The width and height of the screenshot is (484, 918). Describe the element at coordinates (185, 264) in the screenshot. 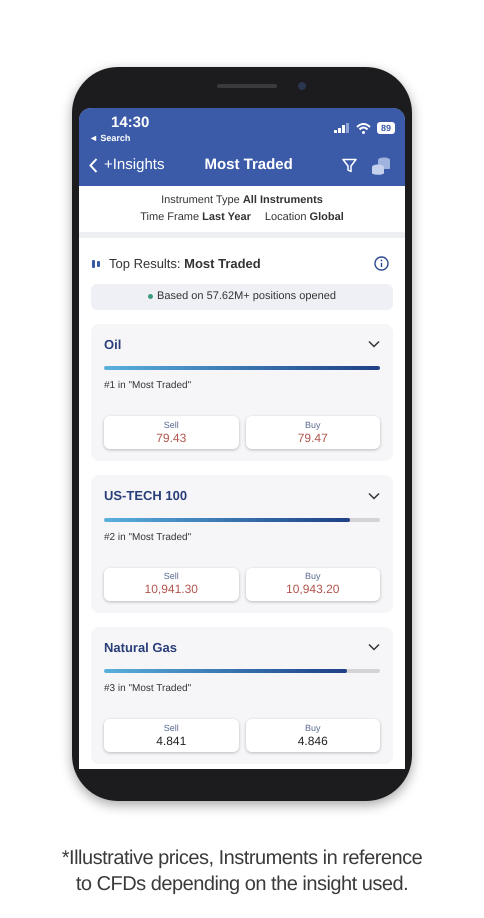

I see `results-heading: Top Results: Most Traded` at that location.